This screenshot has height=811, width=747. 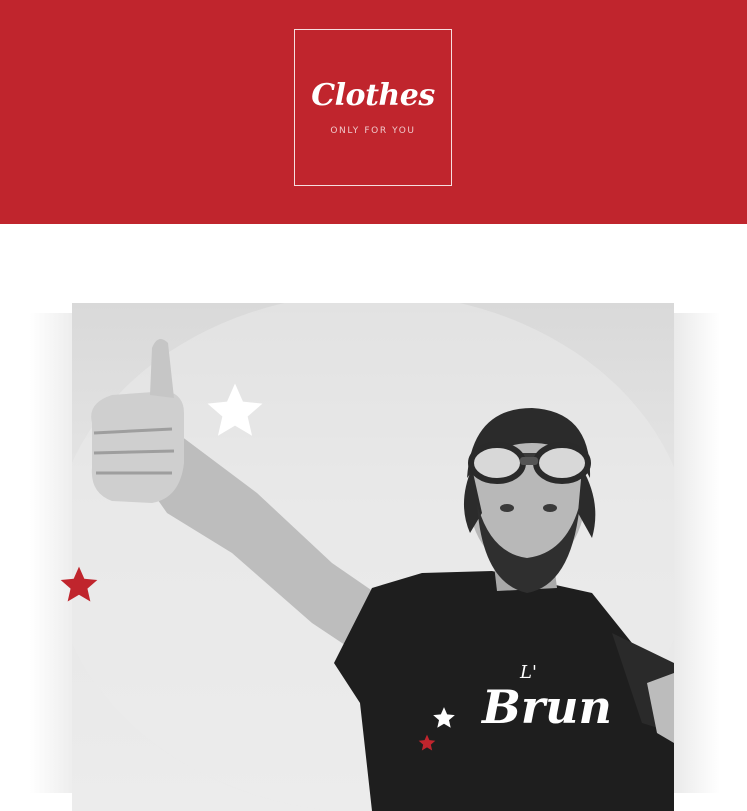 What do you see at coordinates (137, 447) in the screenshot?
I see `fist` at bounding box center [137, 447].